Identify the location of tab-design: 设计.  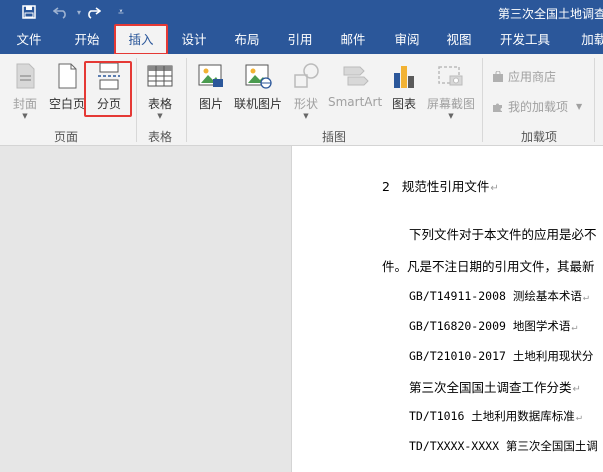
(194, 40).